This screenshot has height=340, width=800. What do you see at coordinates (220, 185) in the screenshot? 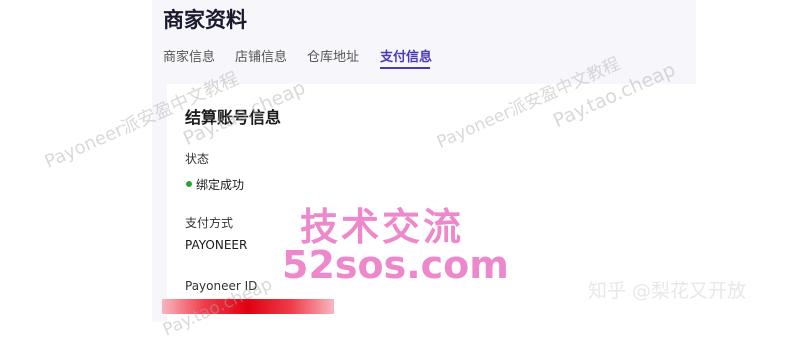
I see `status-value: 绑定成功` at bounding box center [220, 185].